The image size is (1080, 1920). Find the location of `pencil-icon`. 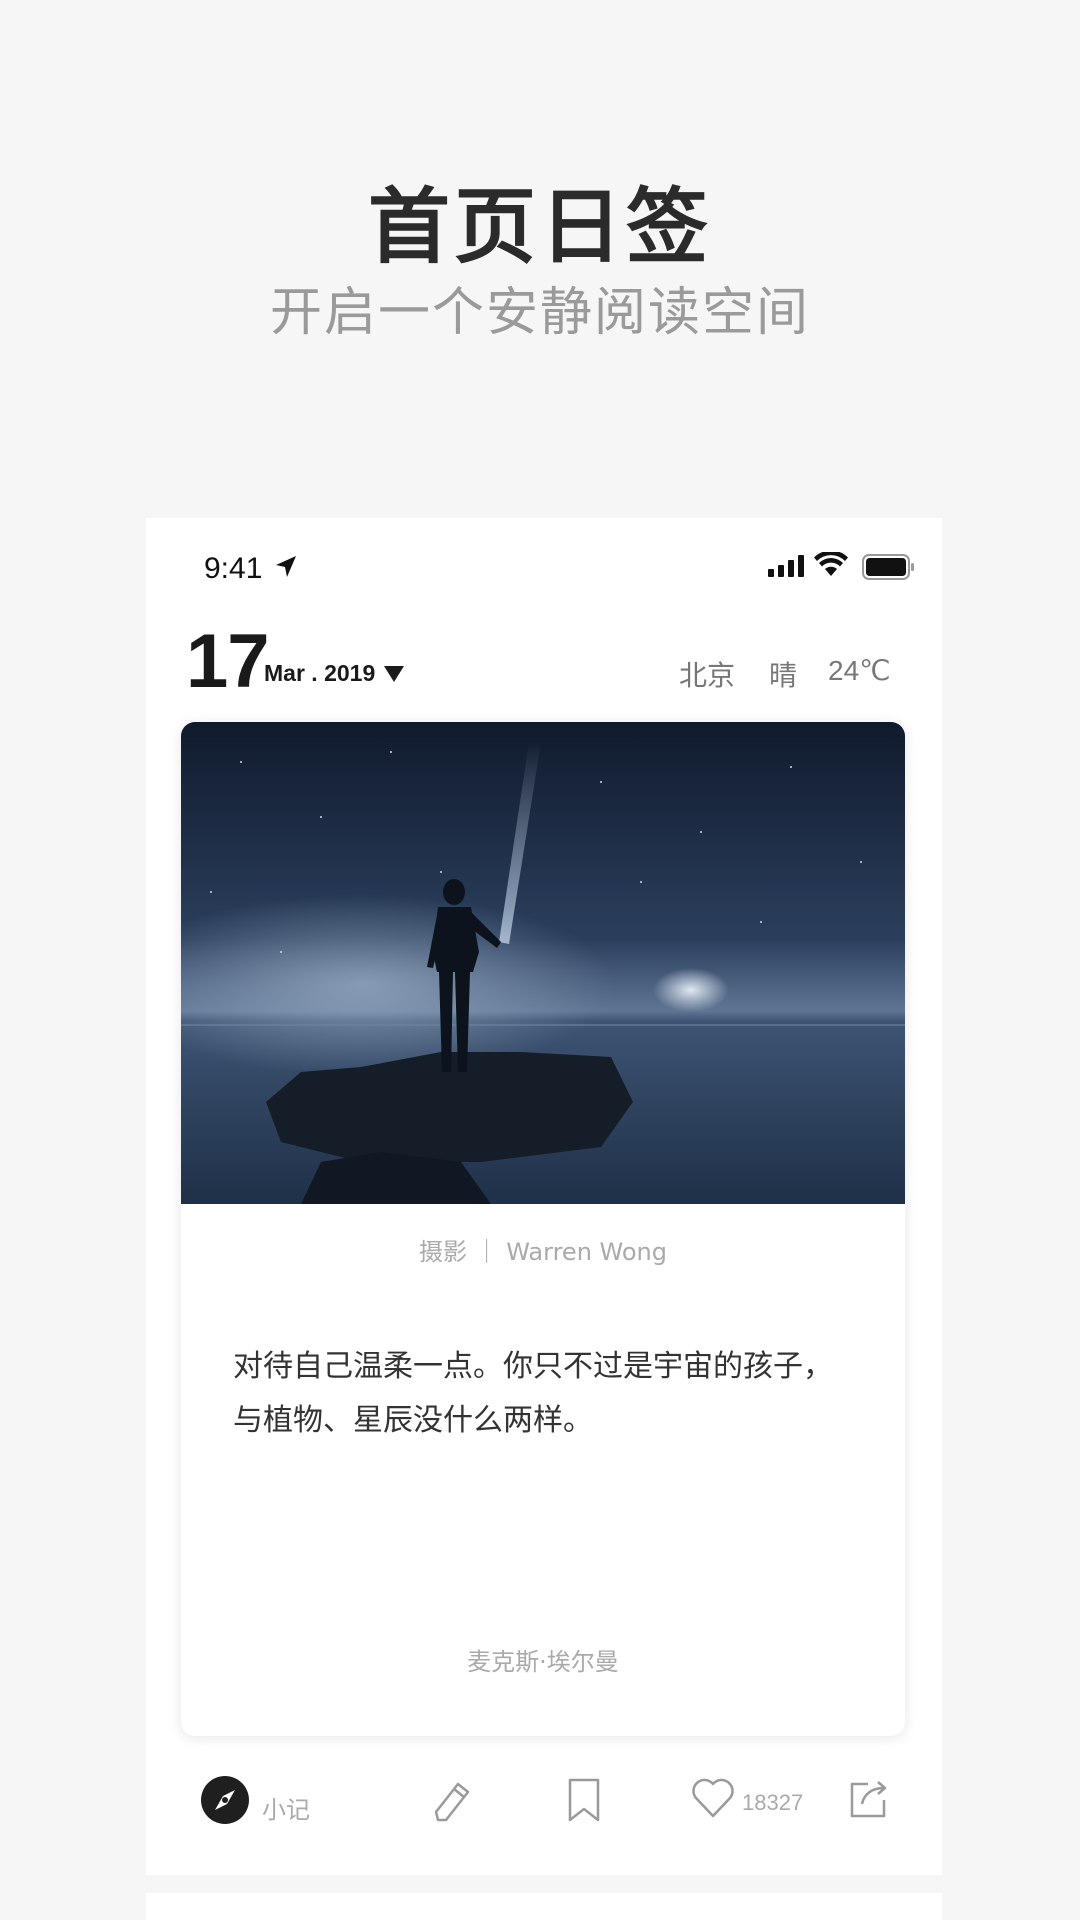

pencil-icon is located at coordinates (452, 1800).